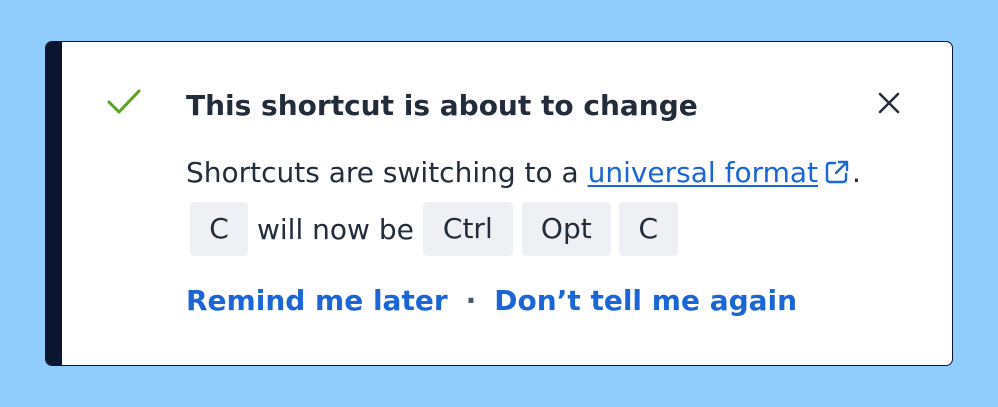 Image resolution: width=998 pixels, height=407 pixels. Describe the element at coordinates (703, 172) in the screenshot. I see `universal-format-link: universal format` at that location.